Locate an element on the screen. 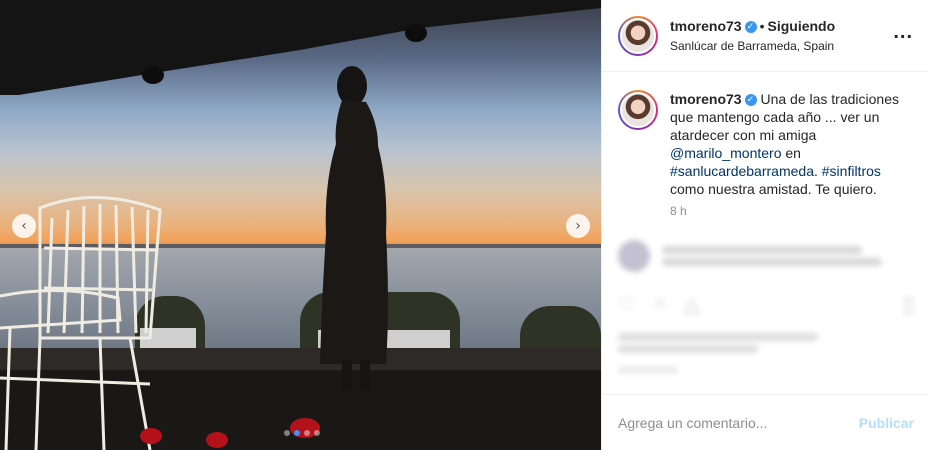 The height and width of the screenshot is (450, 929). location-link: Sanlúcar de Barrameda, Spain is located at coordinates (781, 46).